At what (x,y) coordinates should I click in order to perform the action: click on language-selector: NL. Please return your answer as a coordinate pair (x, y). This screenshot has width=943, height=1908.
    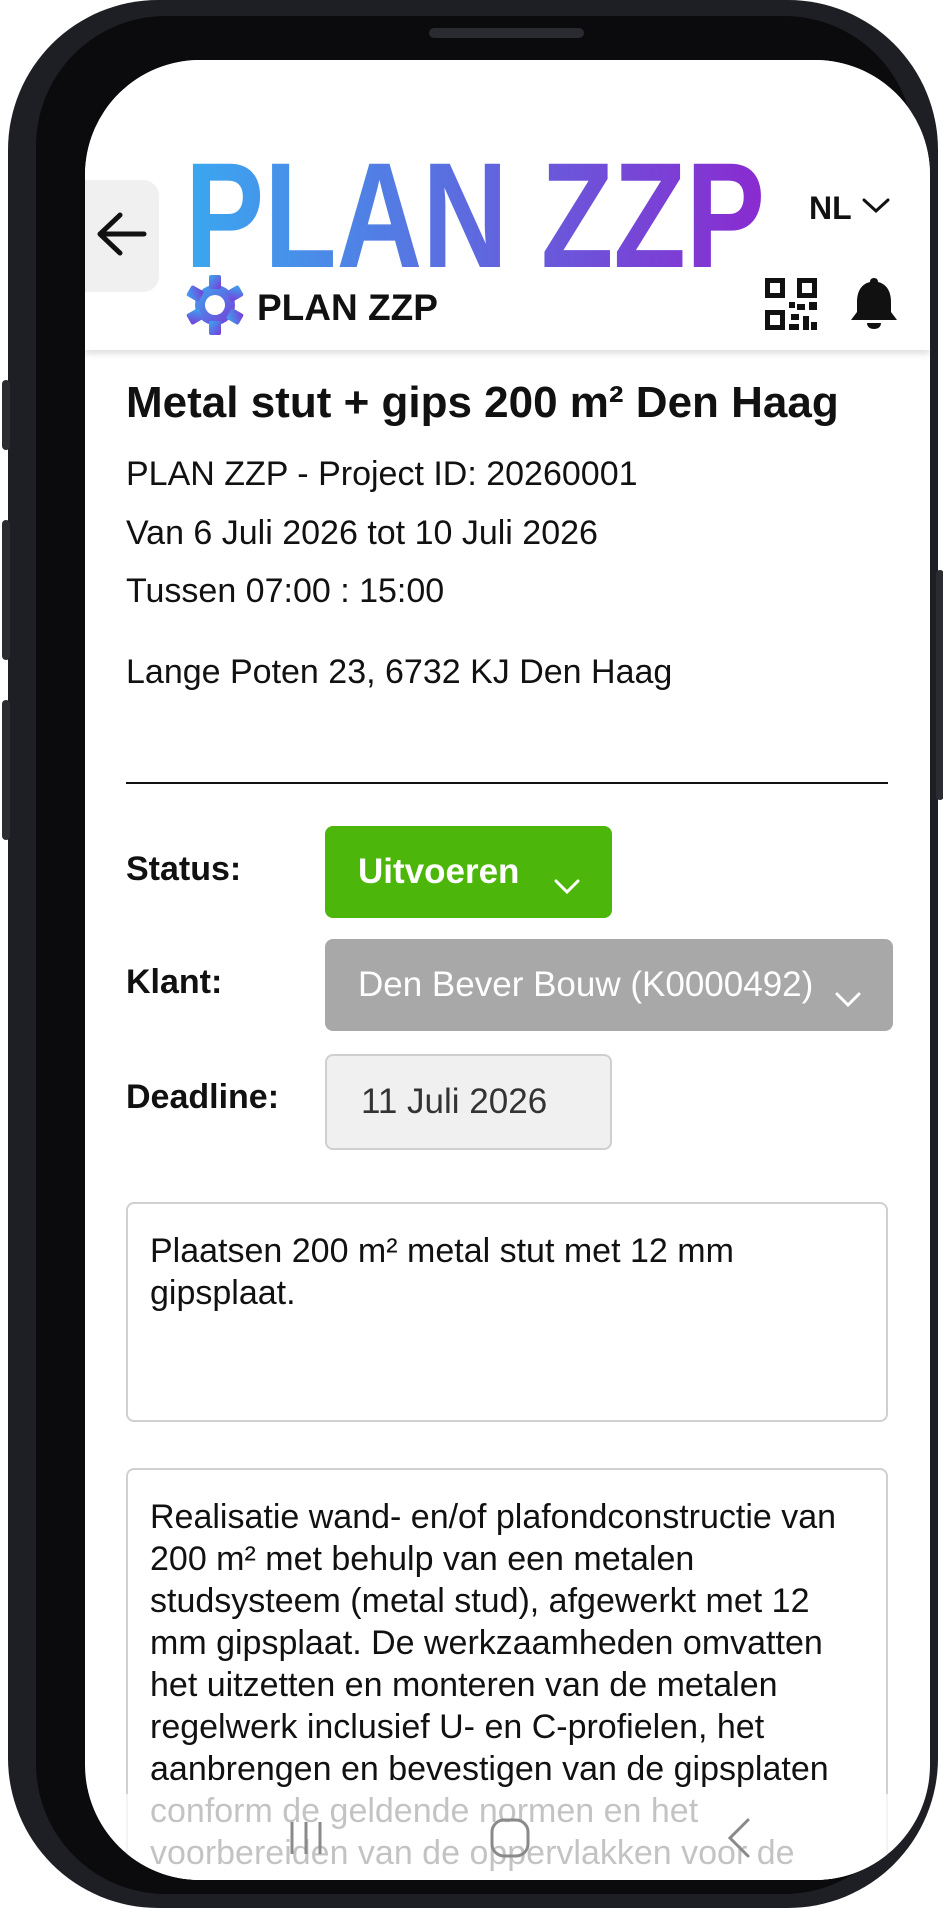
    Looking at the image, I should click on (849, 208).